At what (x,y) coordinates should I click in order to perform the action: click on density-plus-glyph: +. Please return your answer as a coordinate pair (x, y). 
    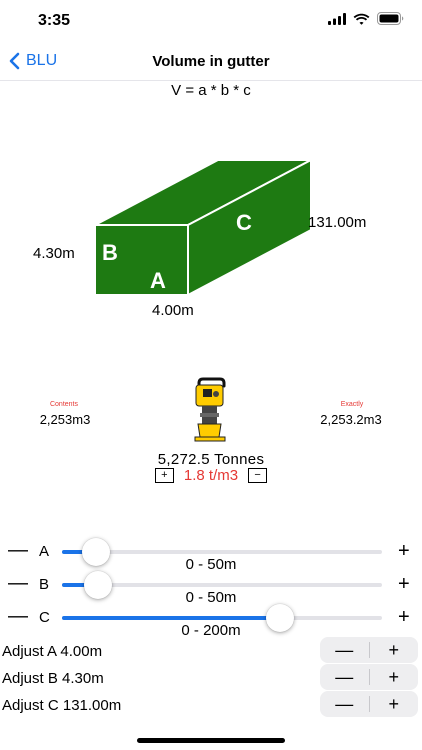
    Looking at the image, I should click on (164, 475).